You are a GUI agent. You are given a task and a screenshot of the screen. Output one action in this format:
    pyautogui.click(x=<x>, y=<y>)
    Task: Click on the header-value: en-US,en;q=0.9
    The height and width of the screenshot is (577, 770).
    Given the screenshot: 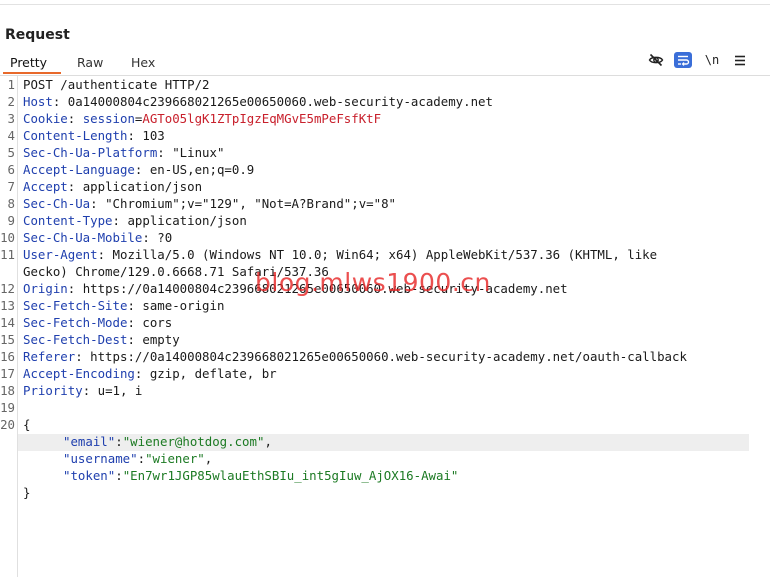 What is the action you would take?
    pyautogui.click(x=202, y=169)
    